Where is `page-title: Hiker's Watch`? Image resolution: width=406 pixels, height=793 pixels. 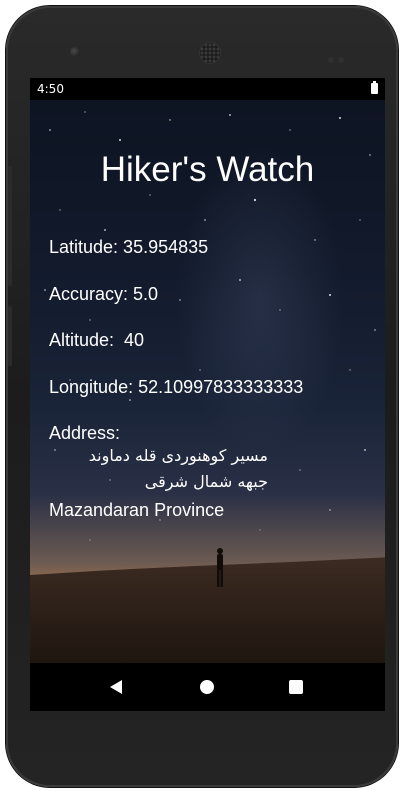
page-title: Hiker's Watch is located at coordinates (207, 169).